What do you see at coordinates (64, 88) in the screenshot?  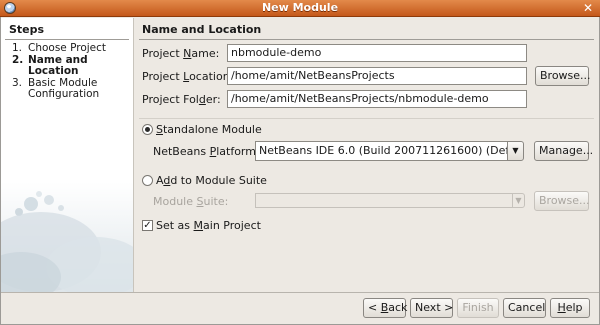 I see `step-label: Basic Module Configuration` at bounding box center [64, 88].